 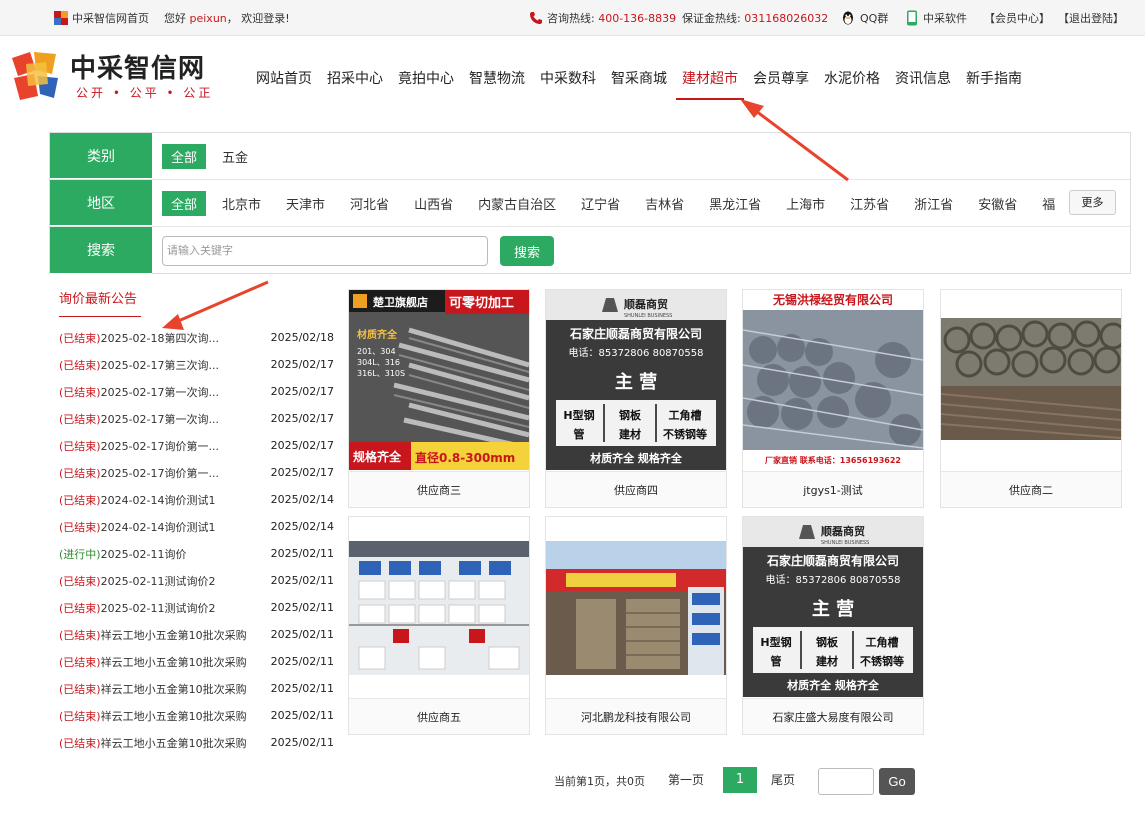 I want to click on rebar-coils-photo, so click(x=1031, y=380).